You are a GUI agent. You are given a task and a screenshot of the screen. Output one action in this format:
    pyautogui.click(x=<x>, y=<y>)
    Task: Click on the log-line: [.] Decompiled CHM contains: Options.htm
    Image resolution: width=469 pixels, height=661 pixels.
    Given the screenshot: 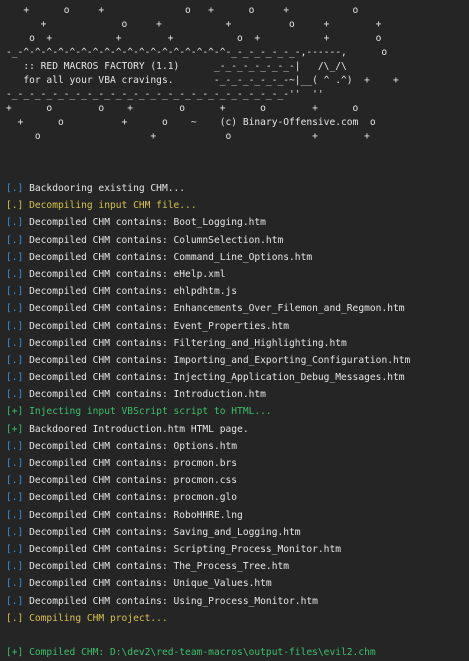 What is the action you would take?
    pyautogui.click(x=237, y=446)
    